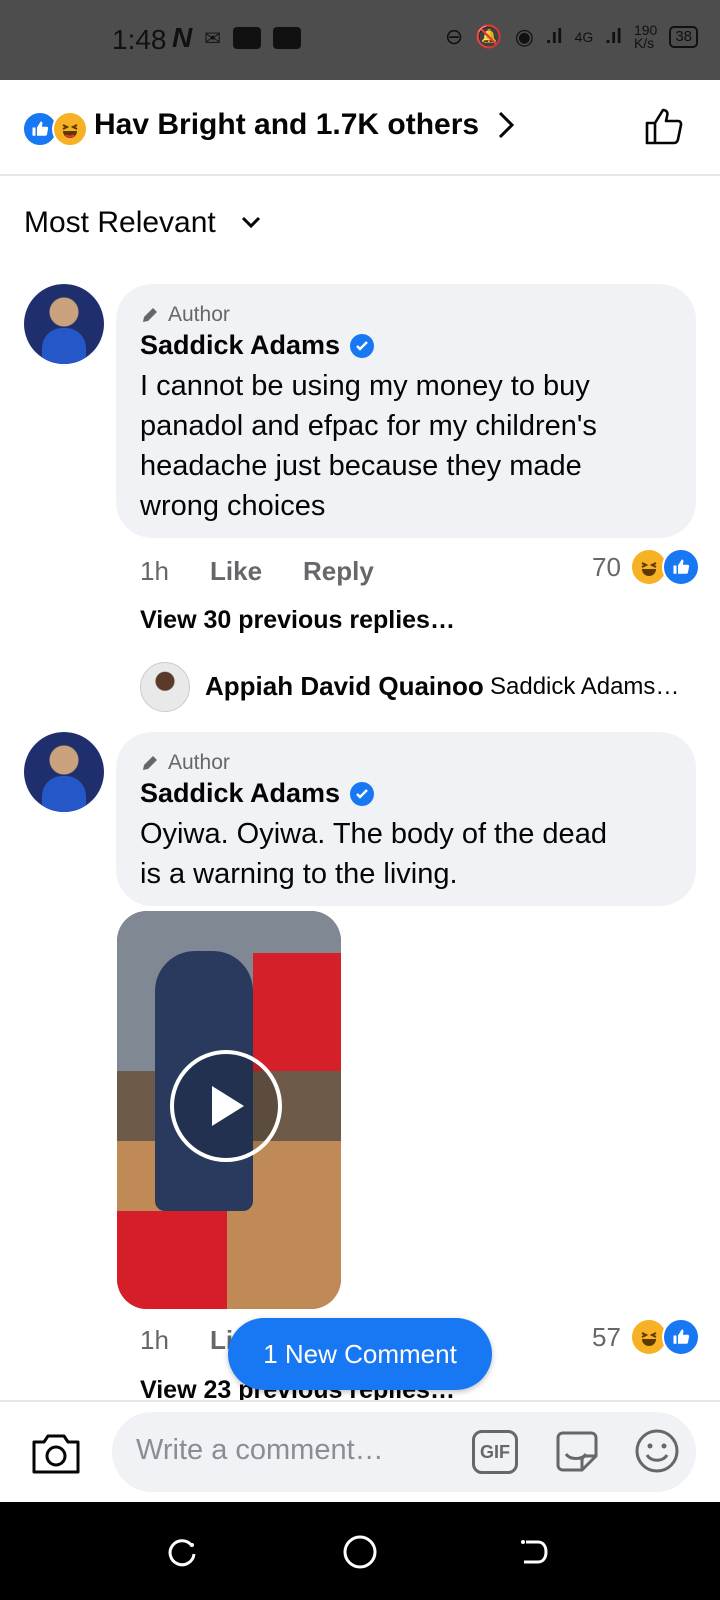 The height and width of the screenshot is (1600, 720). Describe the element at coordinates (365, 386) in the screenshot. I see `comment-line: I cannot be using my money to buy` at that location.